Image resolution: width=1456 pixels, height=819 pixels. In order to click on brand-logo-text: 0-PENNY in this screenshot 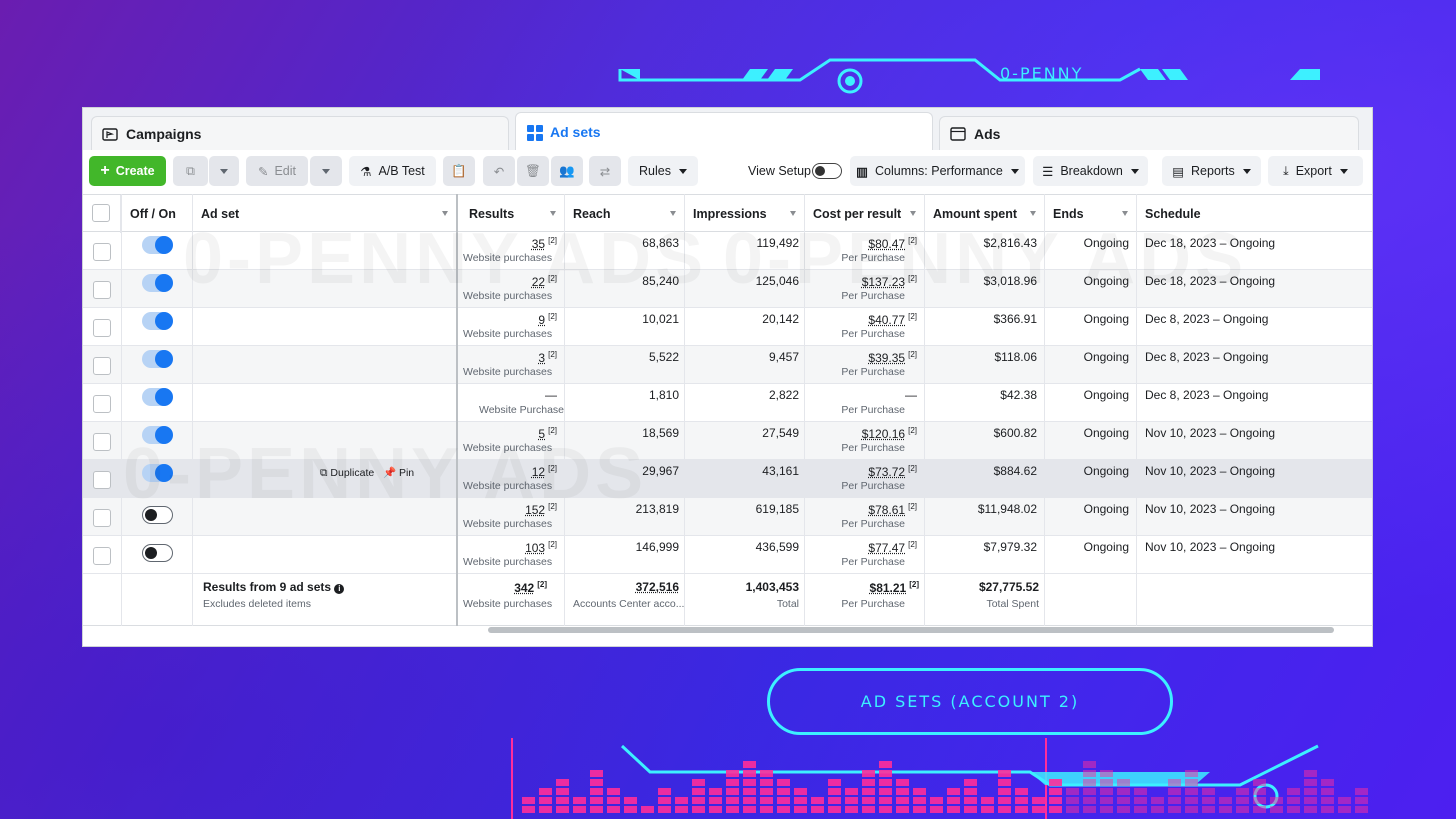, I will do `click(1042, 73)`.